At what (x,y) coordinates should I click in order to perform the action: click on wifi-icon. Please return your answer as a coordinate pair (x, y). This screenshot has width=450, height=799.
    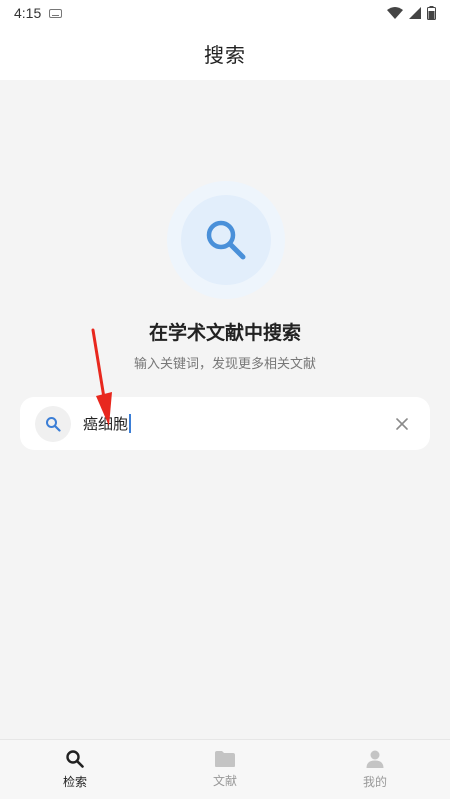
    Looking at the image, I should click on (395, 13).